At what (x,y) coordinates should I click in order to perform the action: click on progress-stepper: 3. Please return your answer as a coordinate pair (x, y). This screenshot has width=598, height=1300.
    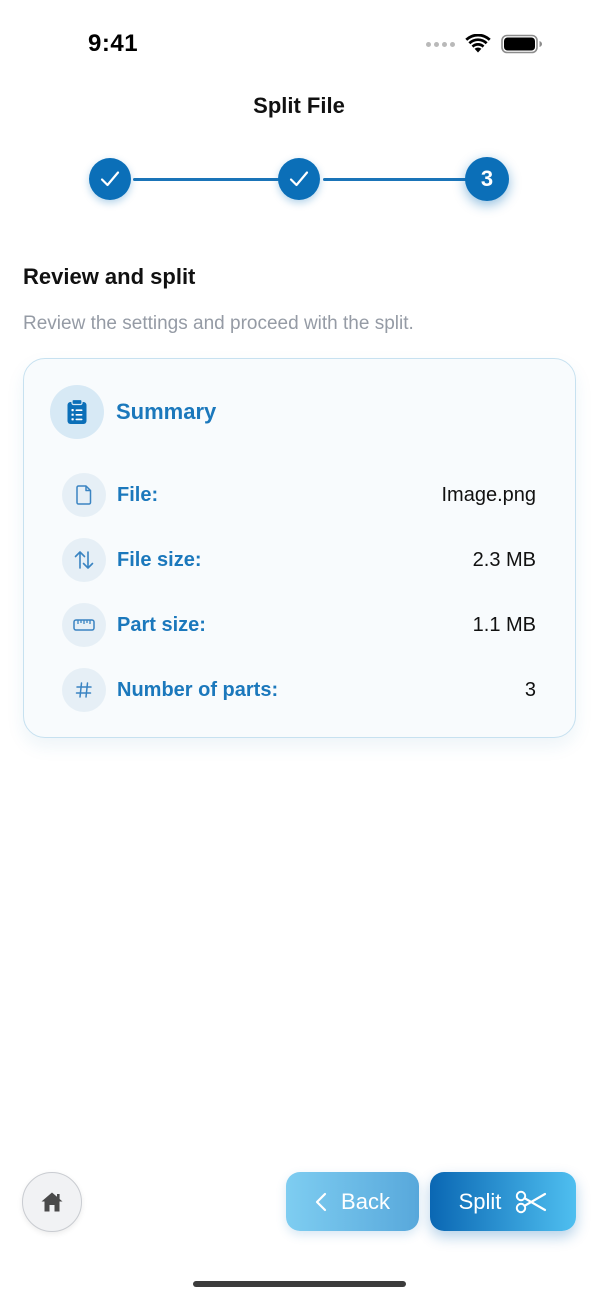
    Looking at the image, I should click on (300, 179).